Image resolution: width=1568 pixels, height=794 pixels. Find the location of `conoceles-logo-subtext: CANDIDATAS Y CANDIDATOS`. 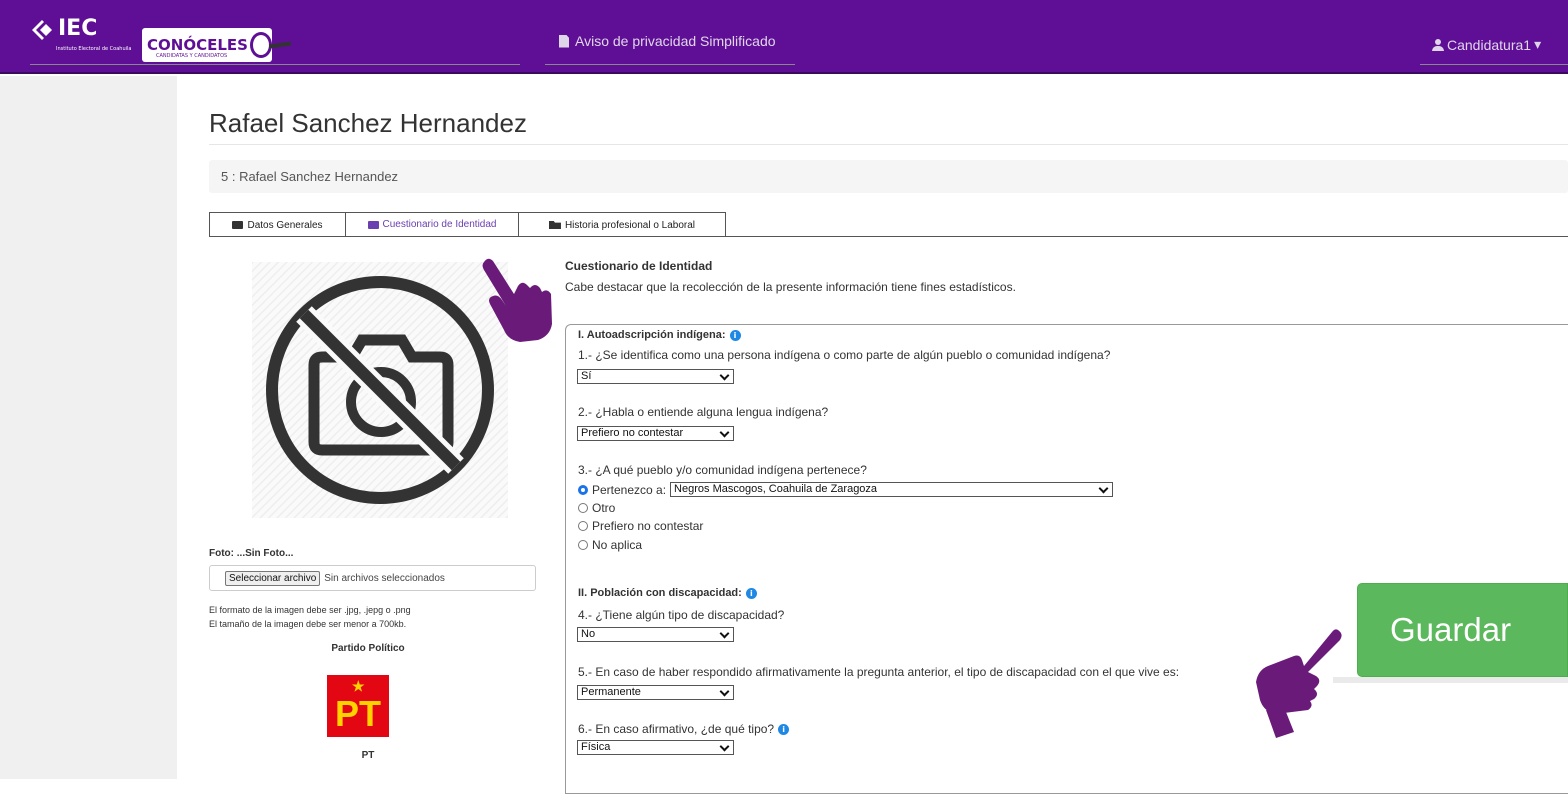

conoceles-logo-subtext: CANDIDATAS Y CANDIDATOS is located at coordinates (192, 56).